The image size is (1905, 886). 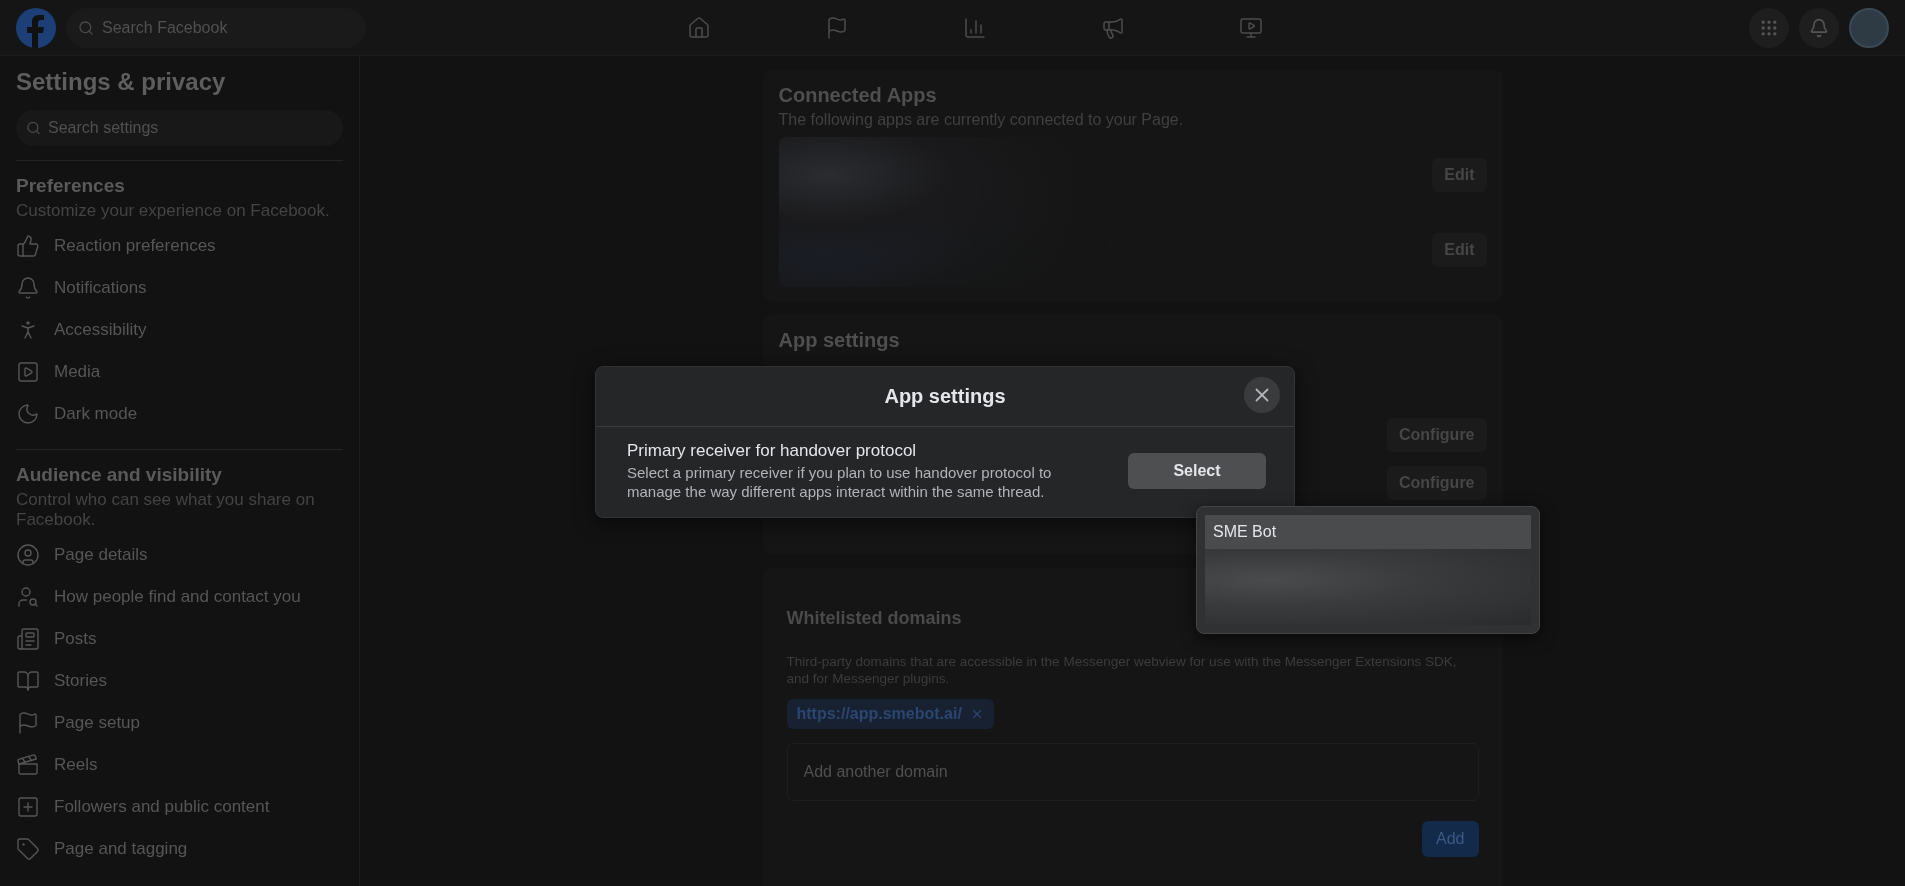 What do you see at coordinates (179, 723) in the screenshot?
I see `sidebar-item: Page setup` at bounding box center [179, 723].